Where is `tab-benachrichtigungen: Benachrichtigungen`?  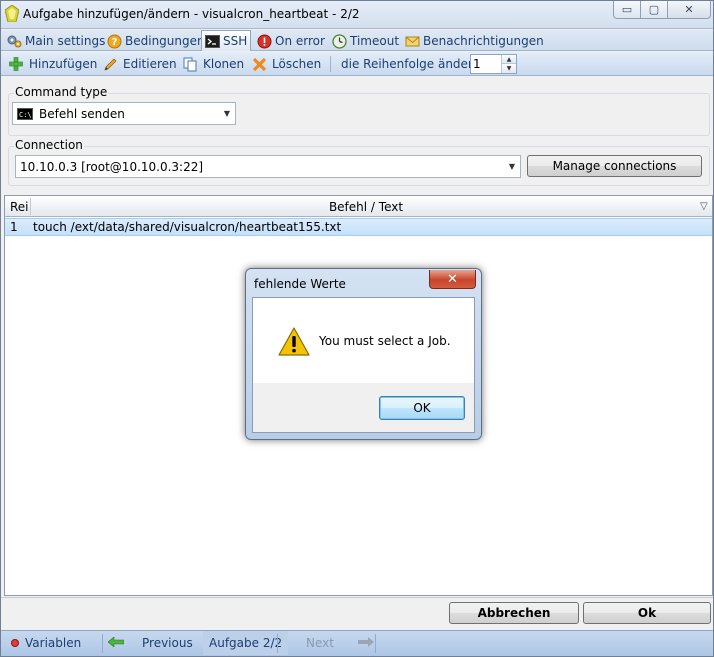
tab-benachrichtigungen: Benachrichtigungen is located at coordinates (473, 41).